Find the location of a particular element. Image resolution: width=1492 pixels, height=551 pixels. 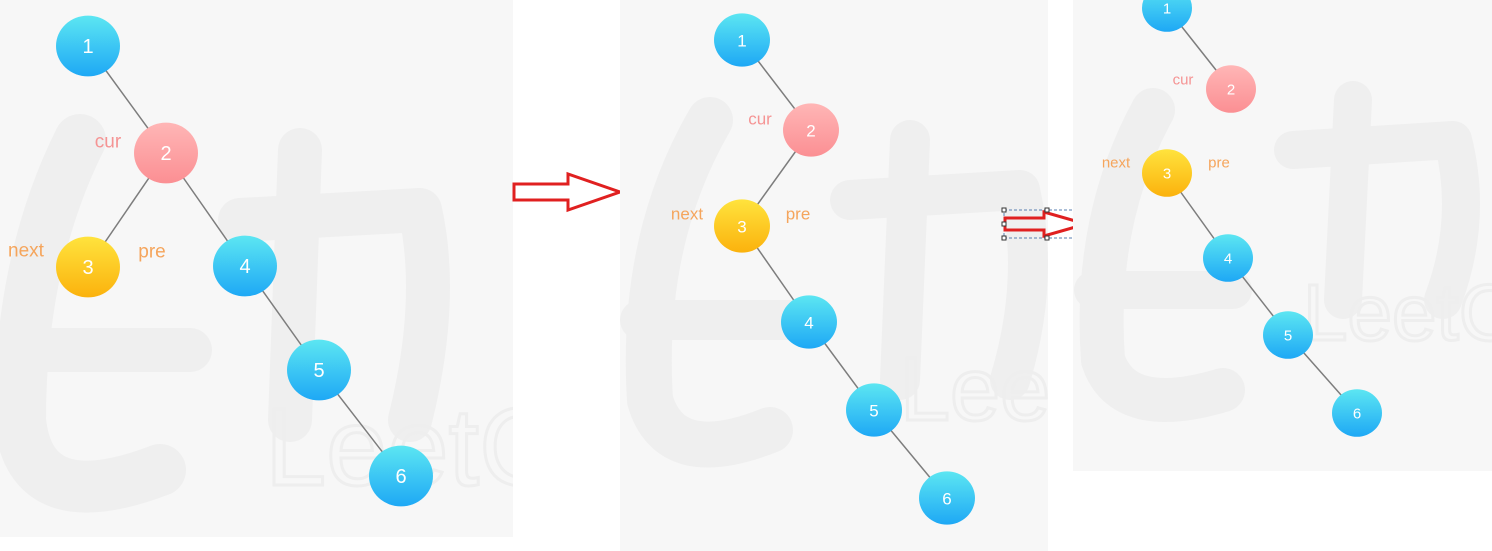

tree-diagram-3: 1 2 3 4 5 6 cur next pre is located at coordinates (1242, 218).